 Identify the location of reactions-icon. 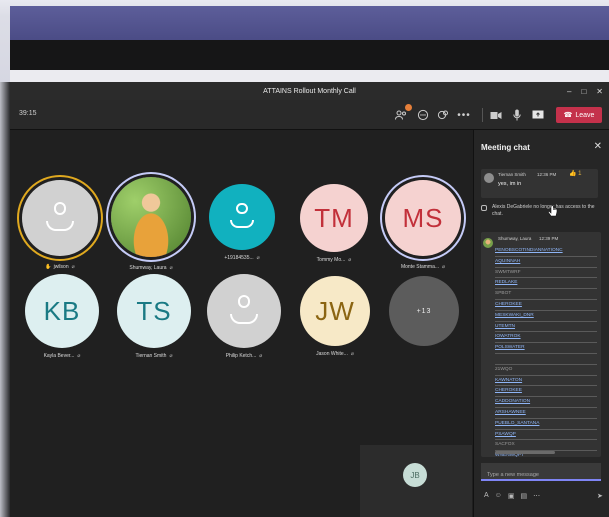
(443, 115).